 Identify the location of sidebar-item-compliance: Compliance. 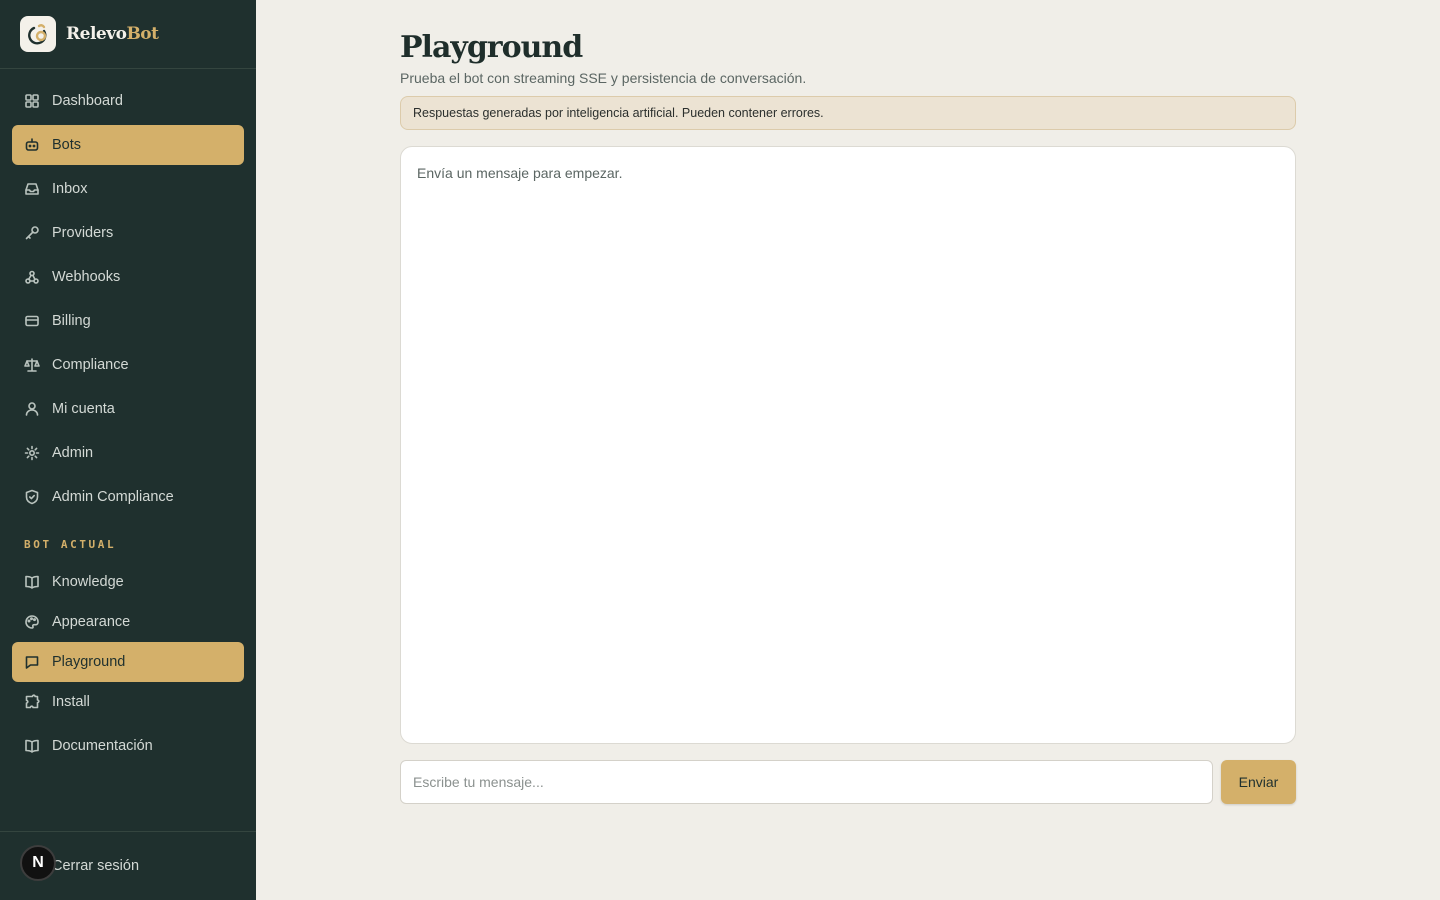
(128, 365).